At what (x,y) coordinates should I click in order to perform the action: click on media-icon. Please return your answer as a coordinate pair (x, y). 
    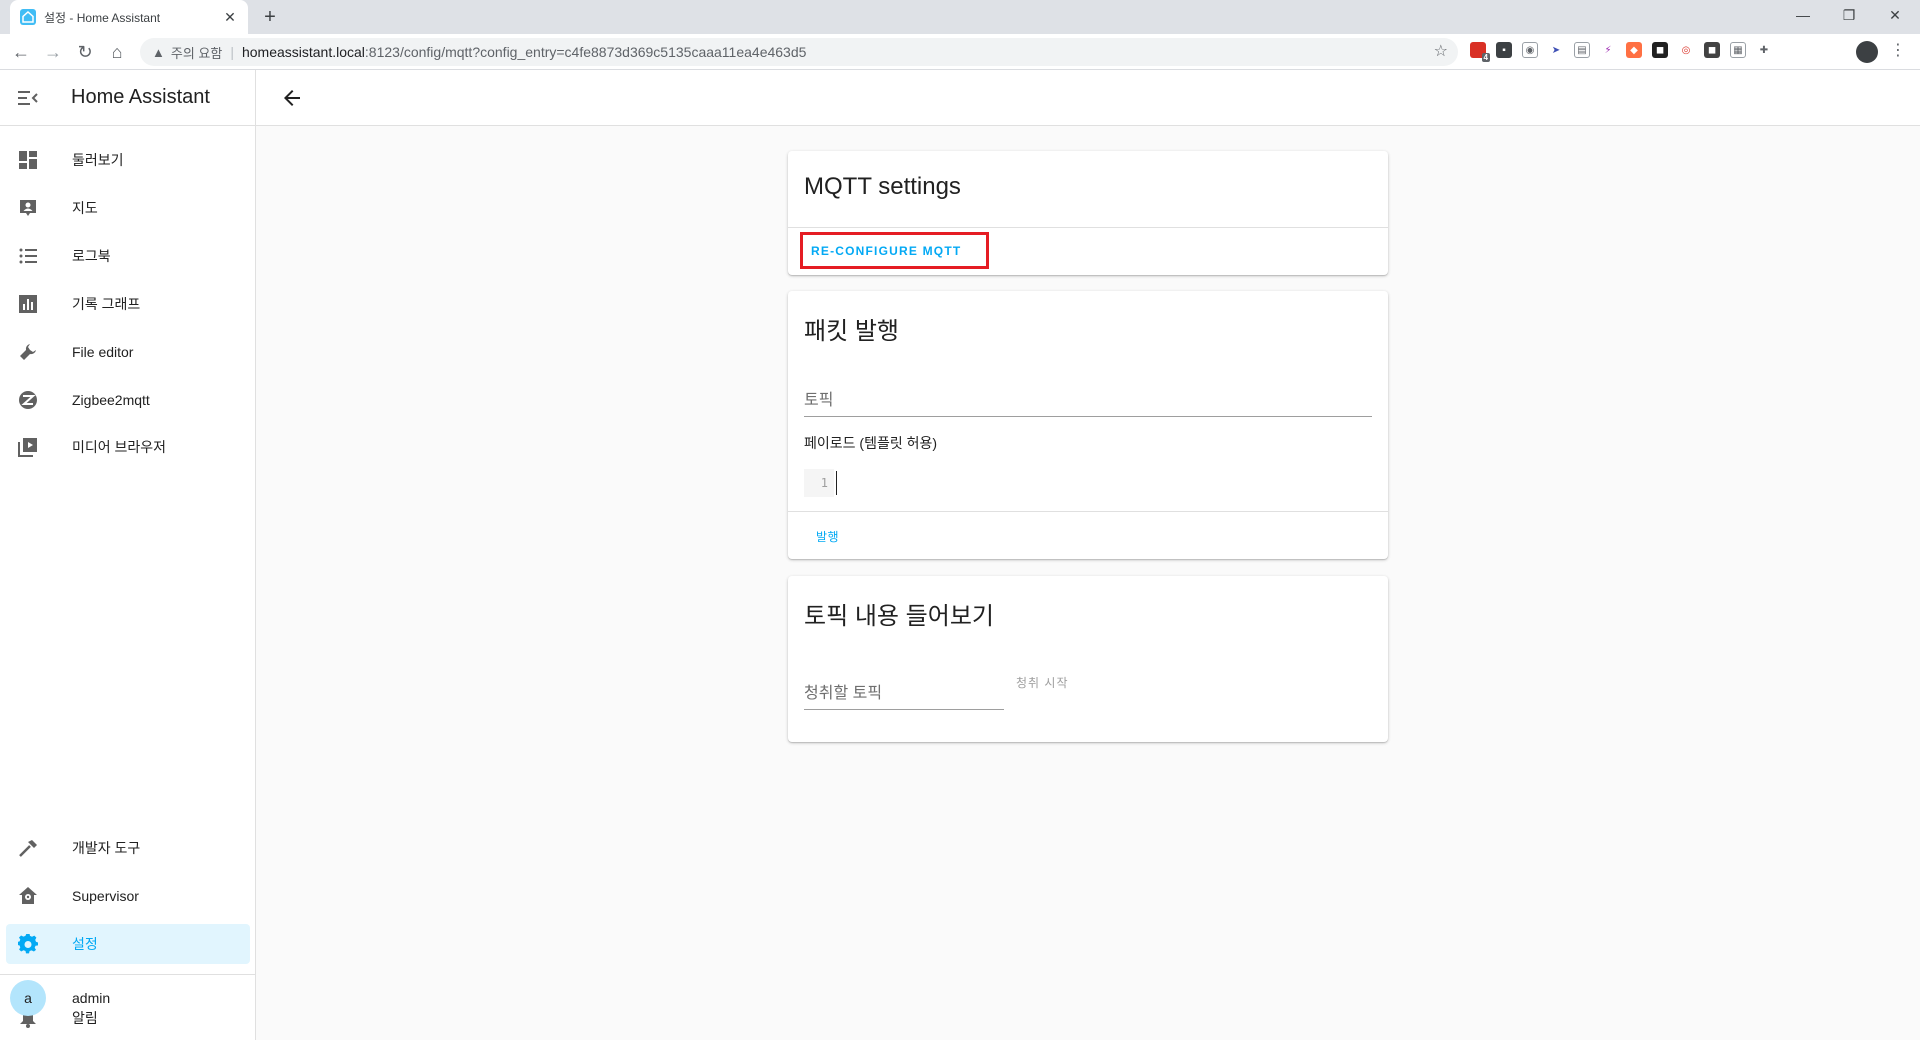
    Looking at the image, I should click on (28, 447).